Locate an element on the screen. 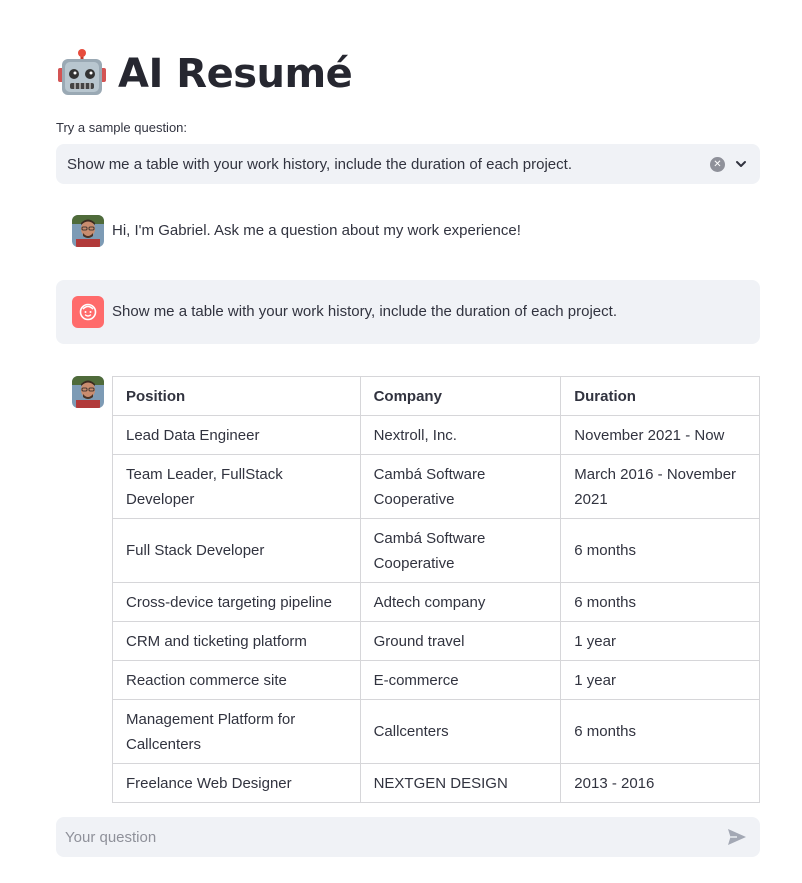 The width and height of the screenshot is (802, 883). cell-position: Freelance Web Designer is located at coordinates (236, 783).